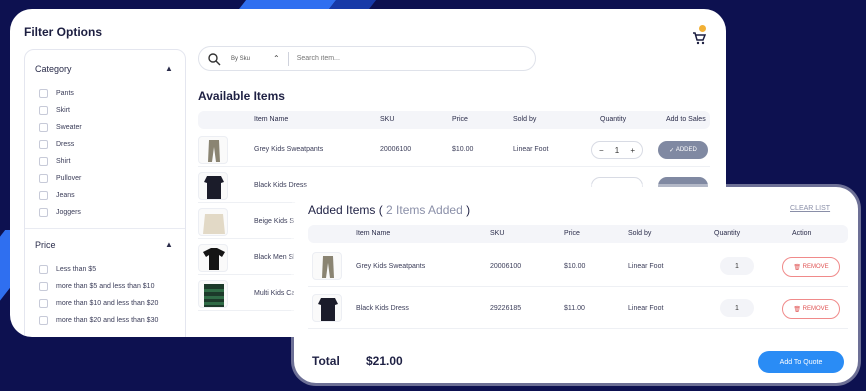  What do you see at coordinates (96, 286) in the screenshot?
I see `price-option: more than $5 and less than $10` at bounding box center [96, 286].